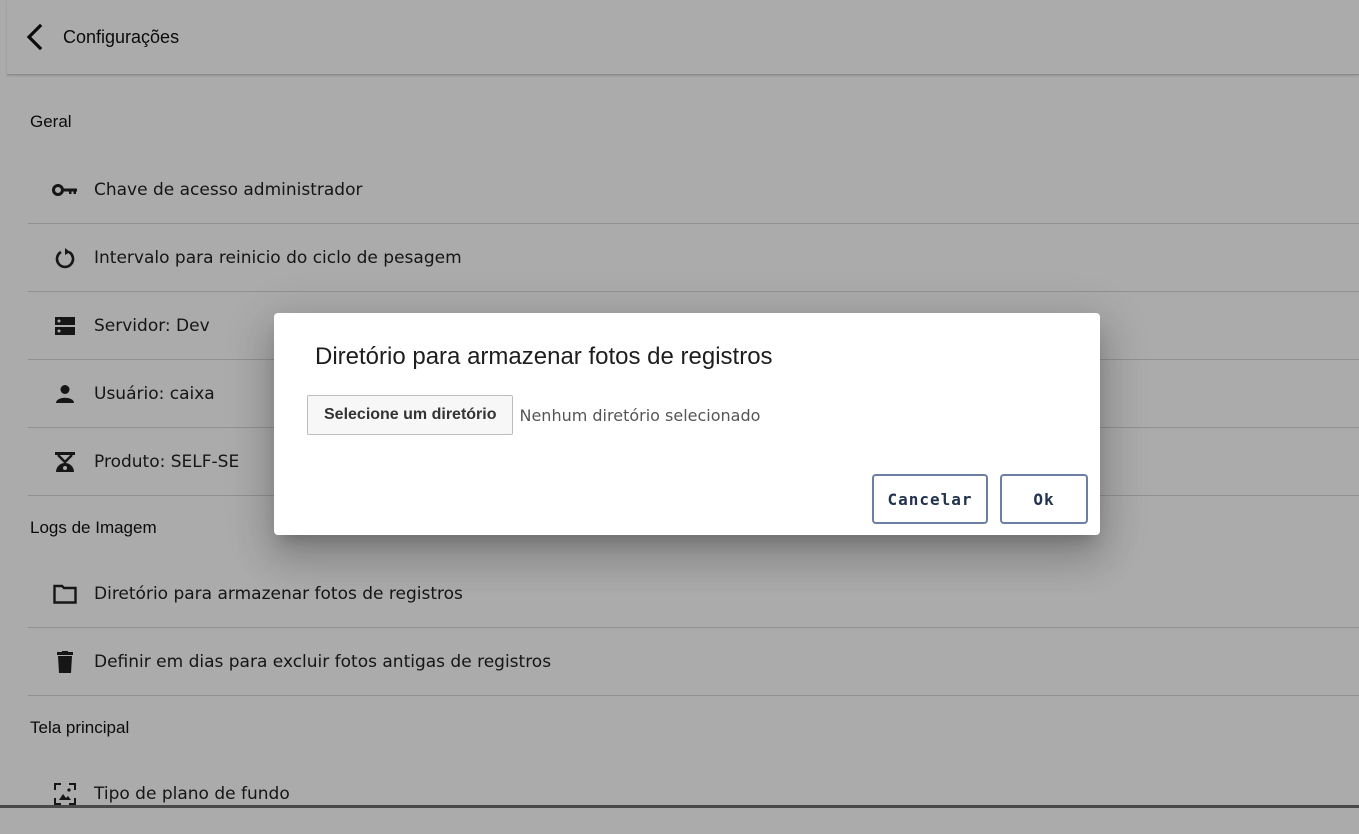 Image resolution: width=1359 pixels, height=834 pixels. I want to click on select-directory-button: Selecione um diretório, so click(410, 415).